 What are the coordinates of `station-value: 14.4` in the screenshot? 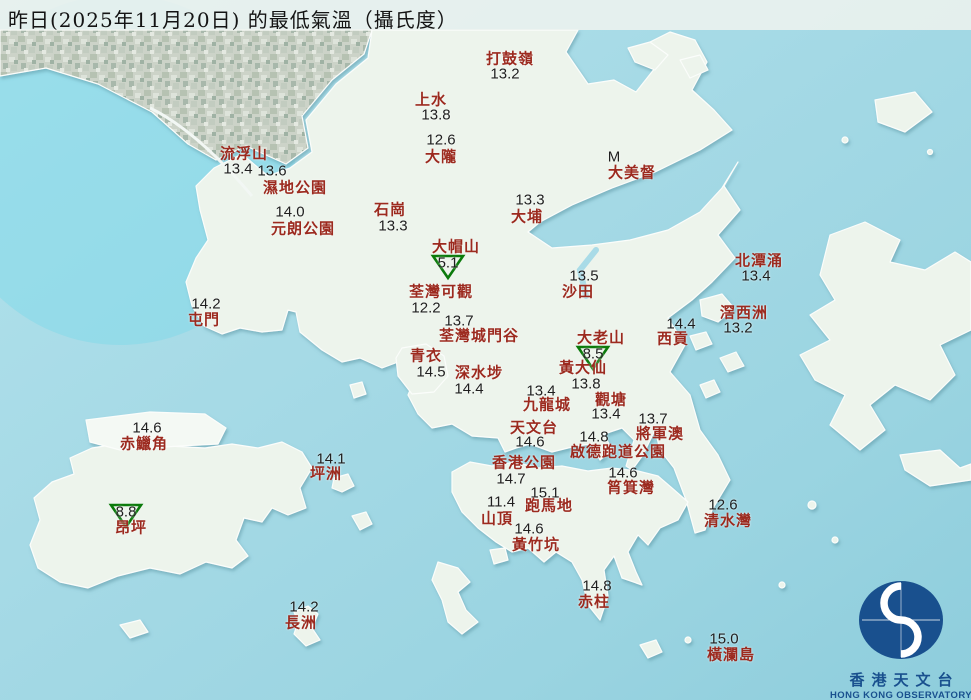 It's located at (469, 389).